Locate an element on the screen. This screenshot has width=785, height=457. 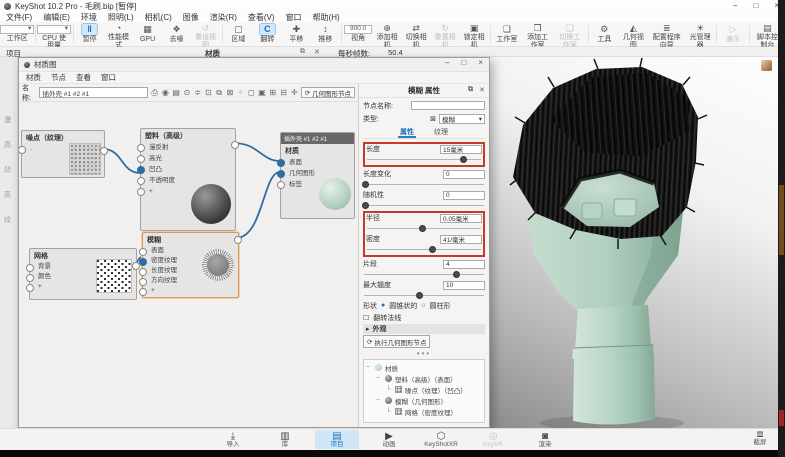
menu-lighting: 照明(L) is located at coordinates (121, 17).